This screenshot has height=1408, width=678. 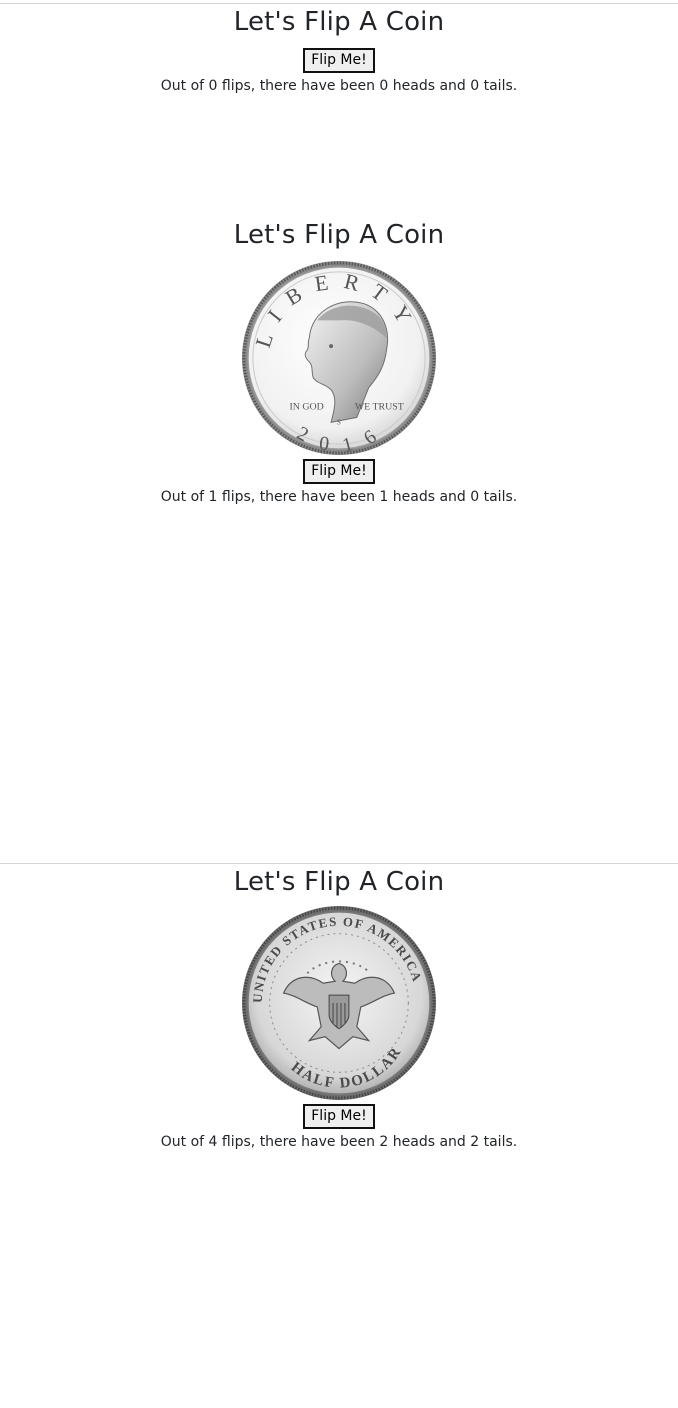 I want to click on coin-mint-mark: S, so click(x=339, y=422).